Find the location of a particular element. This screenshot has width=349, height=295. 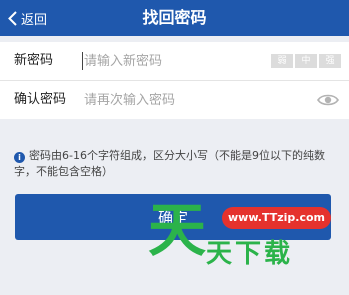

page-title: 找回密码 is located at coordinates (174, 17).